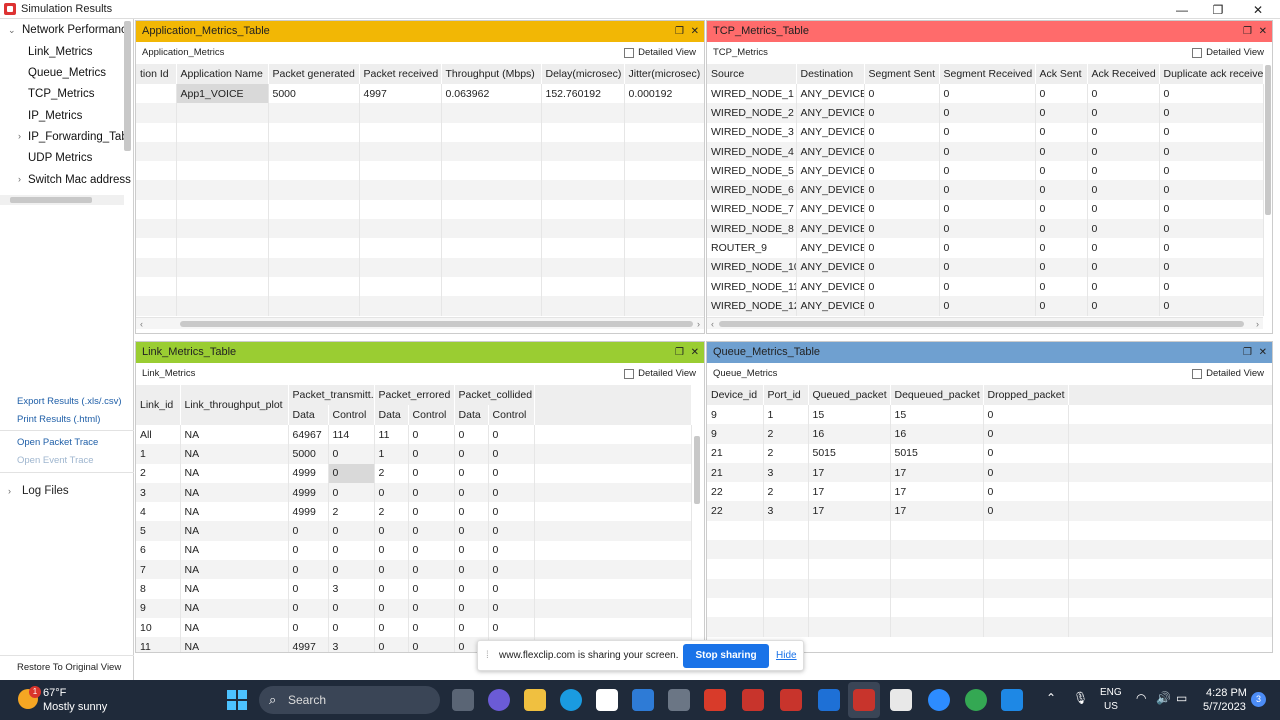  I want to click on column-header: Delay(microsec), so click(583, 74).